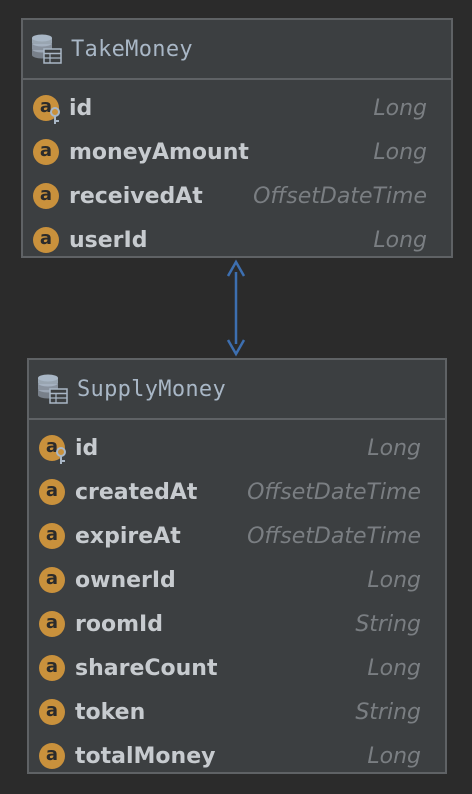 The image size is (472, 794). Describe the element at coordinates (159, 152) in the screenshot. I see `field-name: moneyAmount` at that location.